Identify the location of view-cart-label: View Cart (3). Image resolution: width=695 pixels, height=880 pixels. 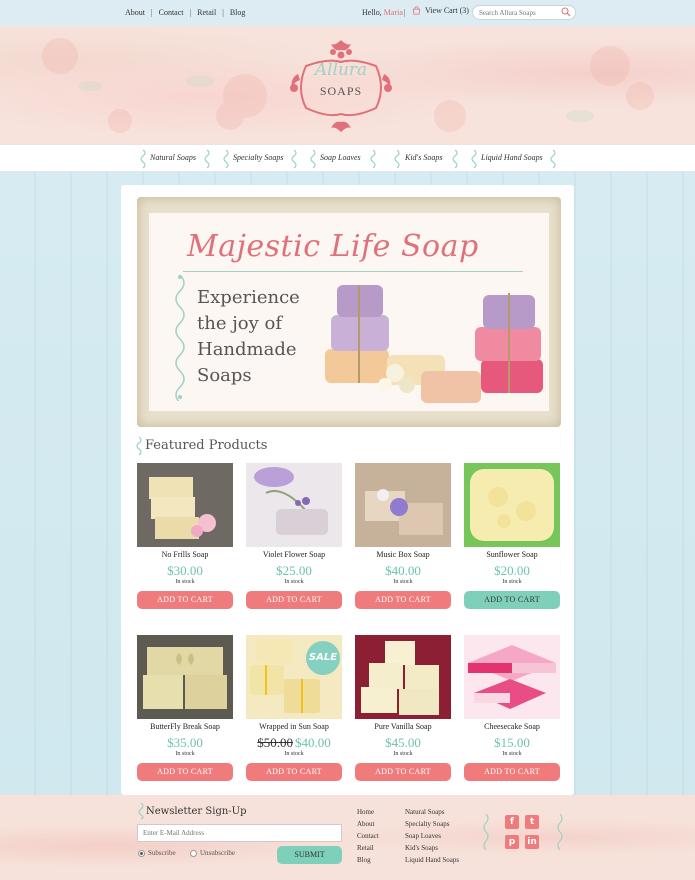
(447, 10).